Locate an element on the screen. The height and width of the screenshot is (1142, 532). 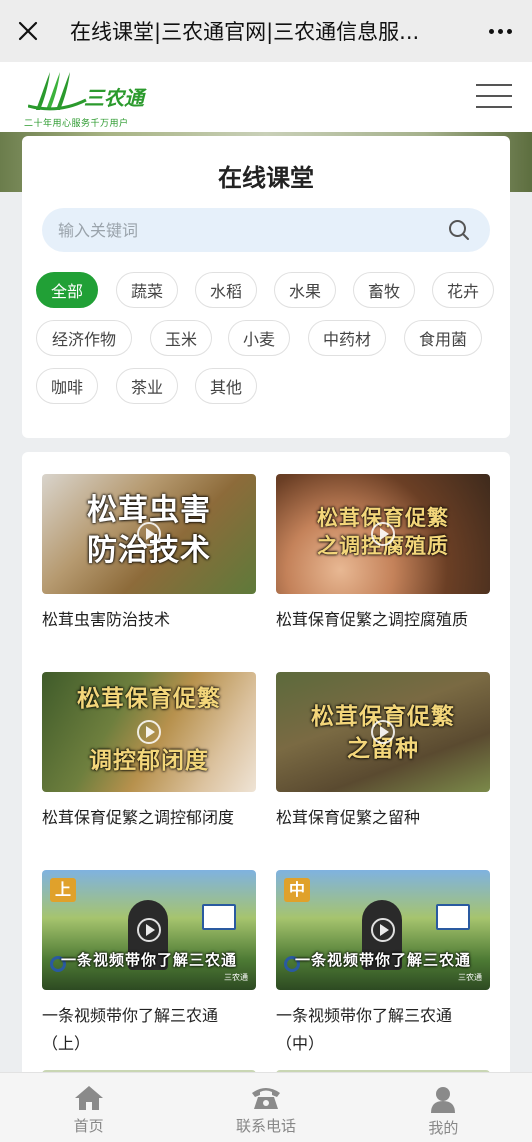
video-card: 松茸保育促繁 之调控腐殖质 松茸保育促繁之调控腐殖质 is located at coordinates (383, 554).